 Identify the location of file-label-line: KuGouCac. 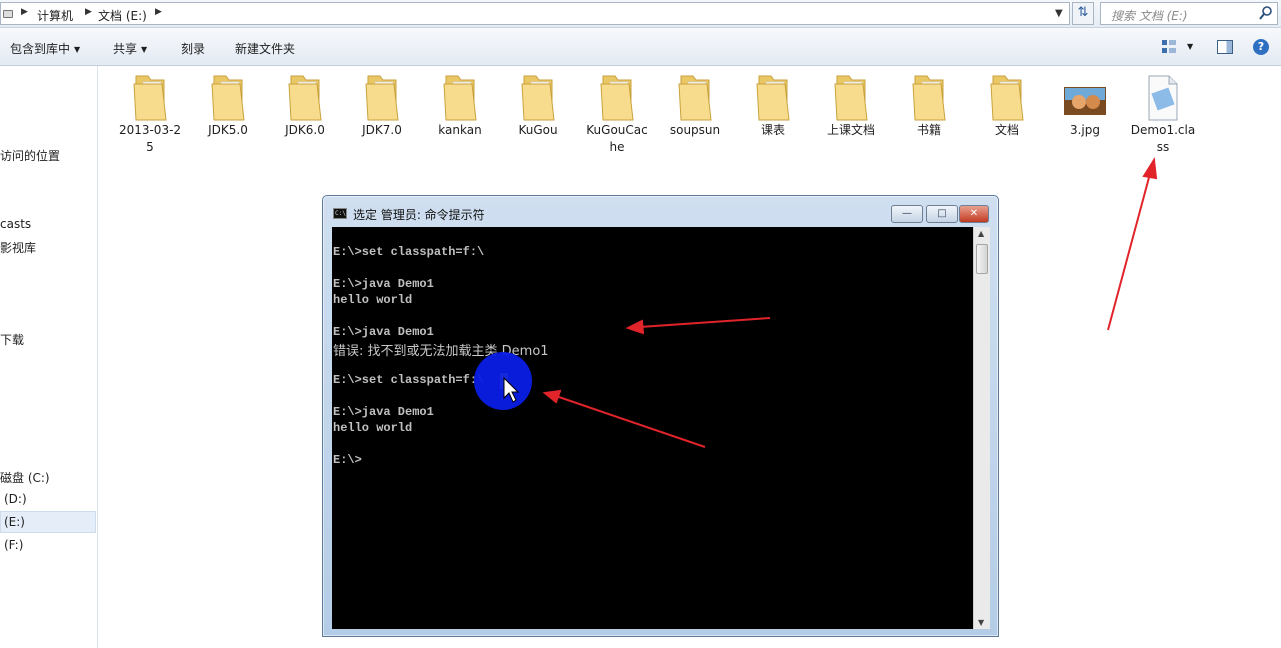
(617, 130).